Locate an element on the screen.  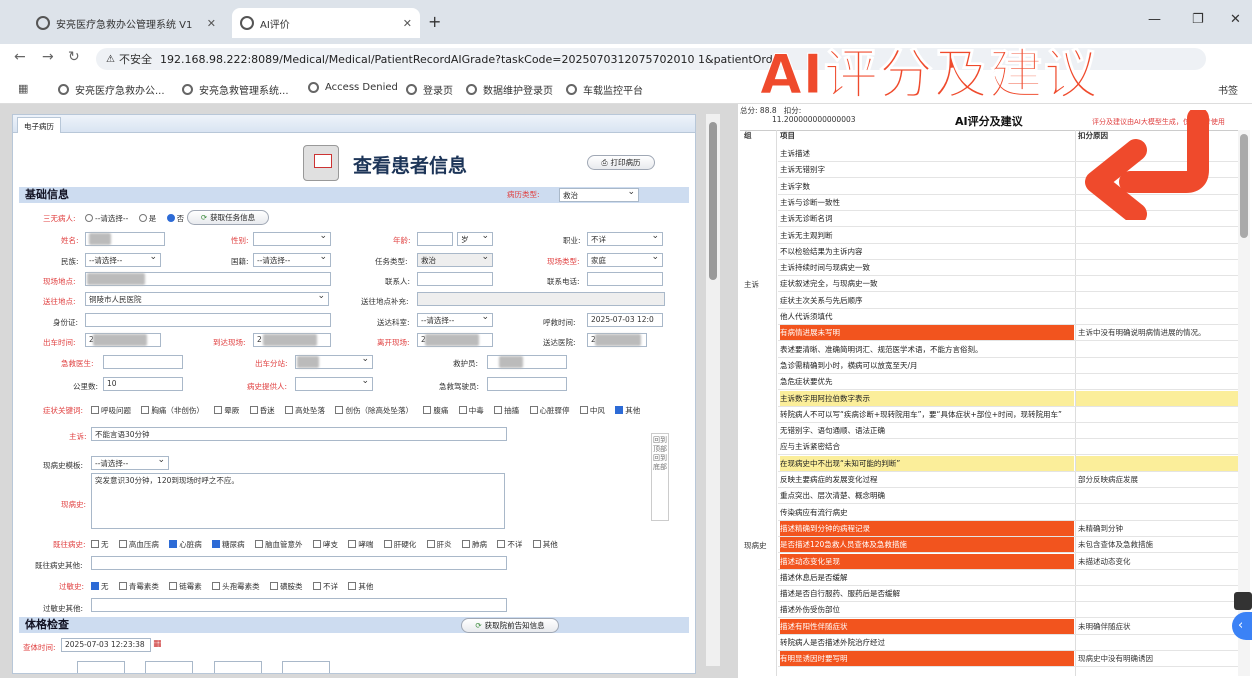
row-item: 应与主诉紧密结合 is located at coordinates (810, 447).